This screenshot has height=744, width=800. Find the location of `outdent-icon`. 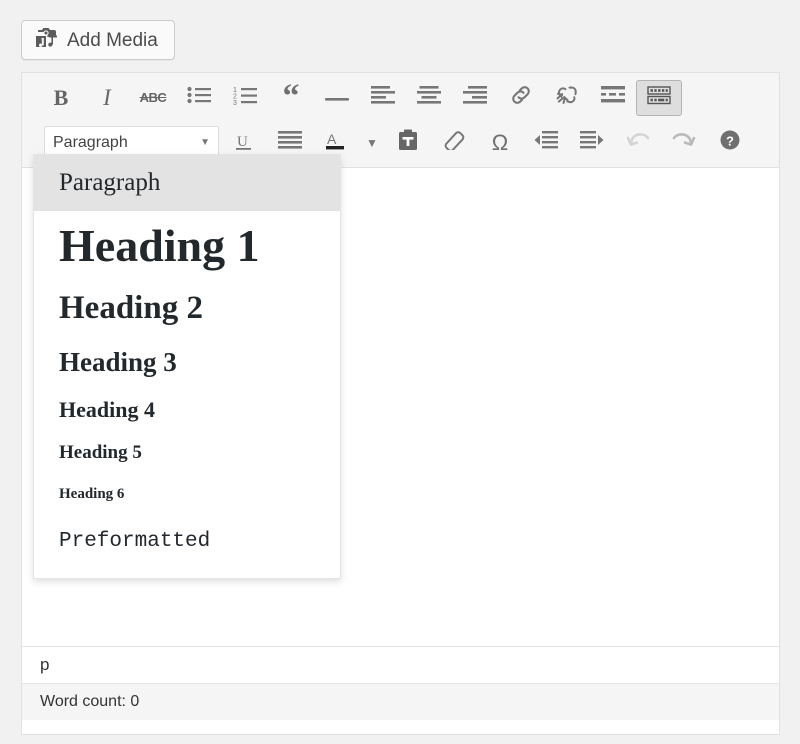

outdent-icon is located at coordinates (546, 142).